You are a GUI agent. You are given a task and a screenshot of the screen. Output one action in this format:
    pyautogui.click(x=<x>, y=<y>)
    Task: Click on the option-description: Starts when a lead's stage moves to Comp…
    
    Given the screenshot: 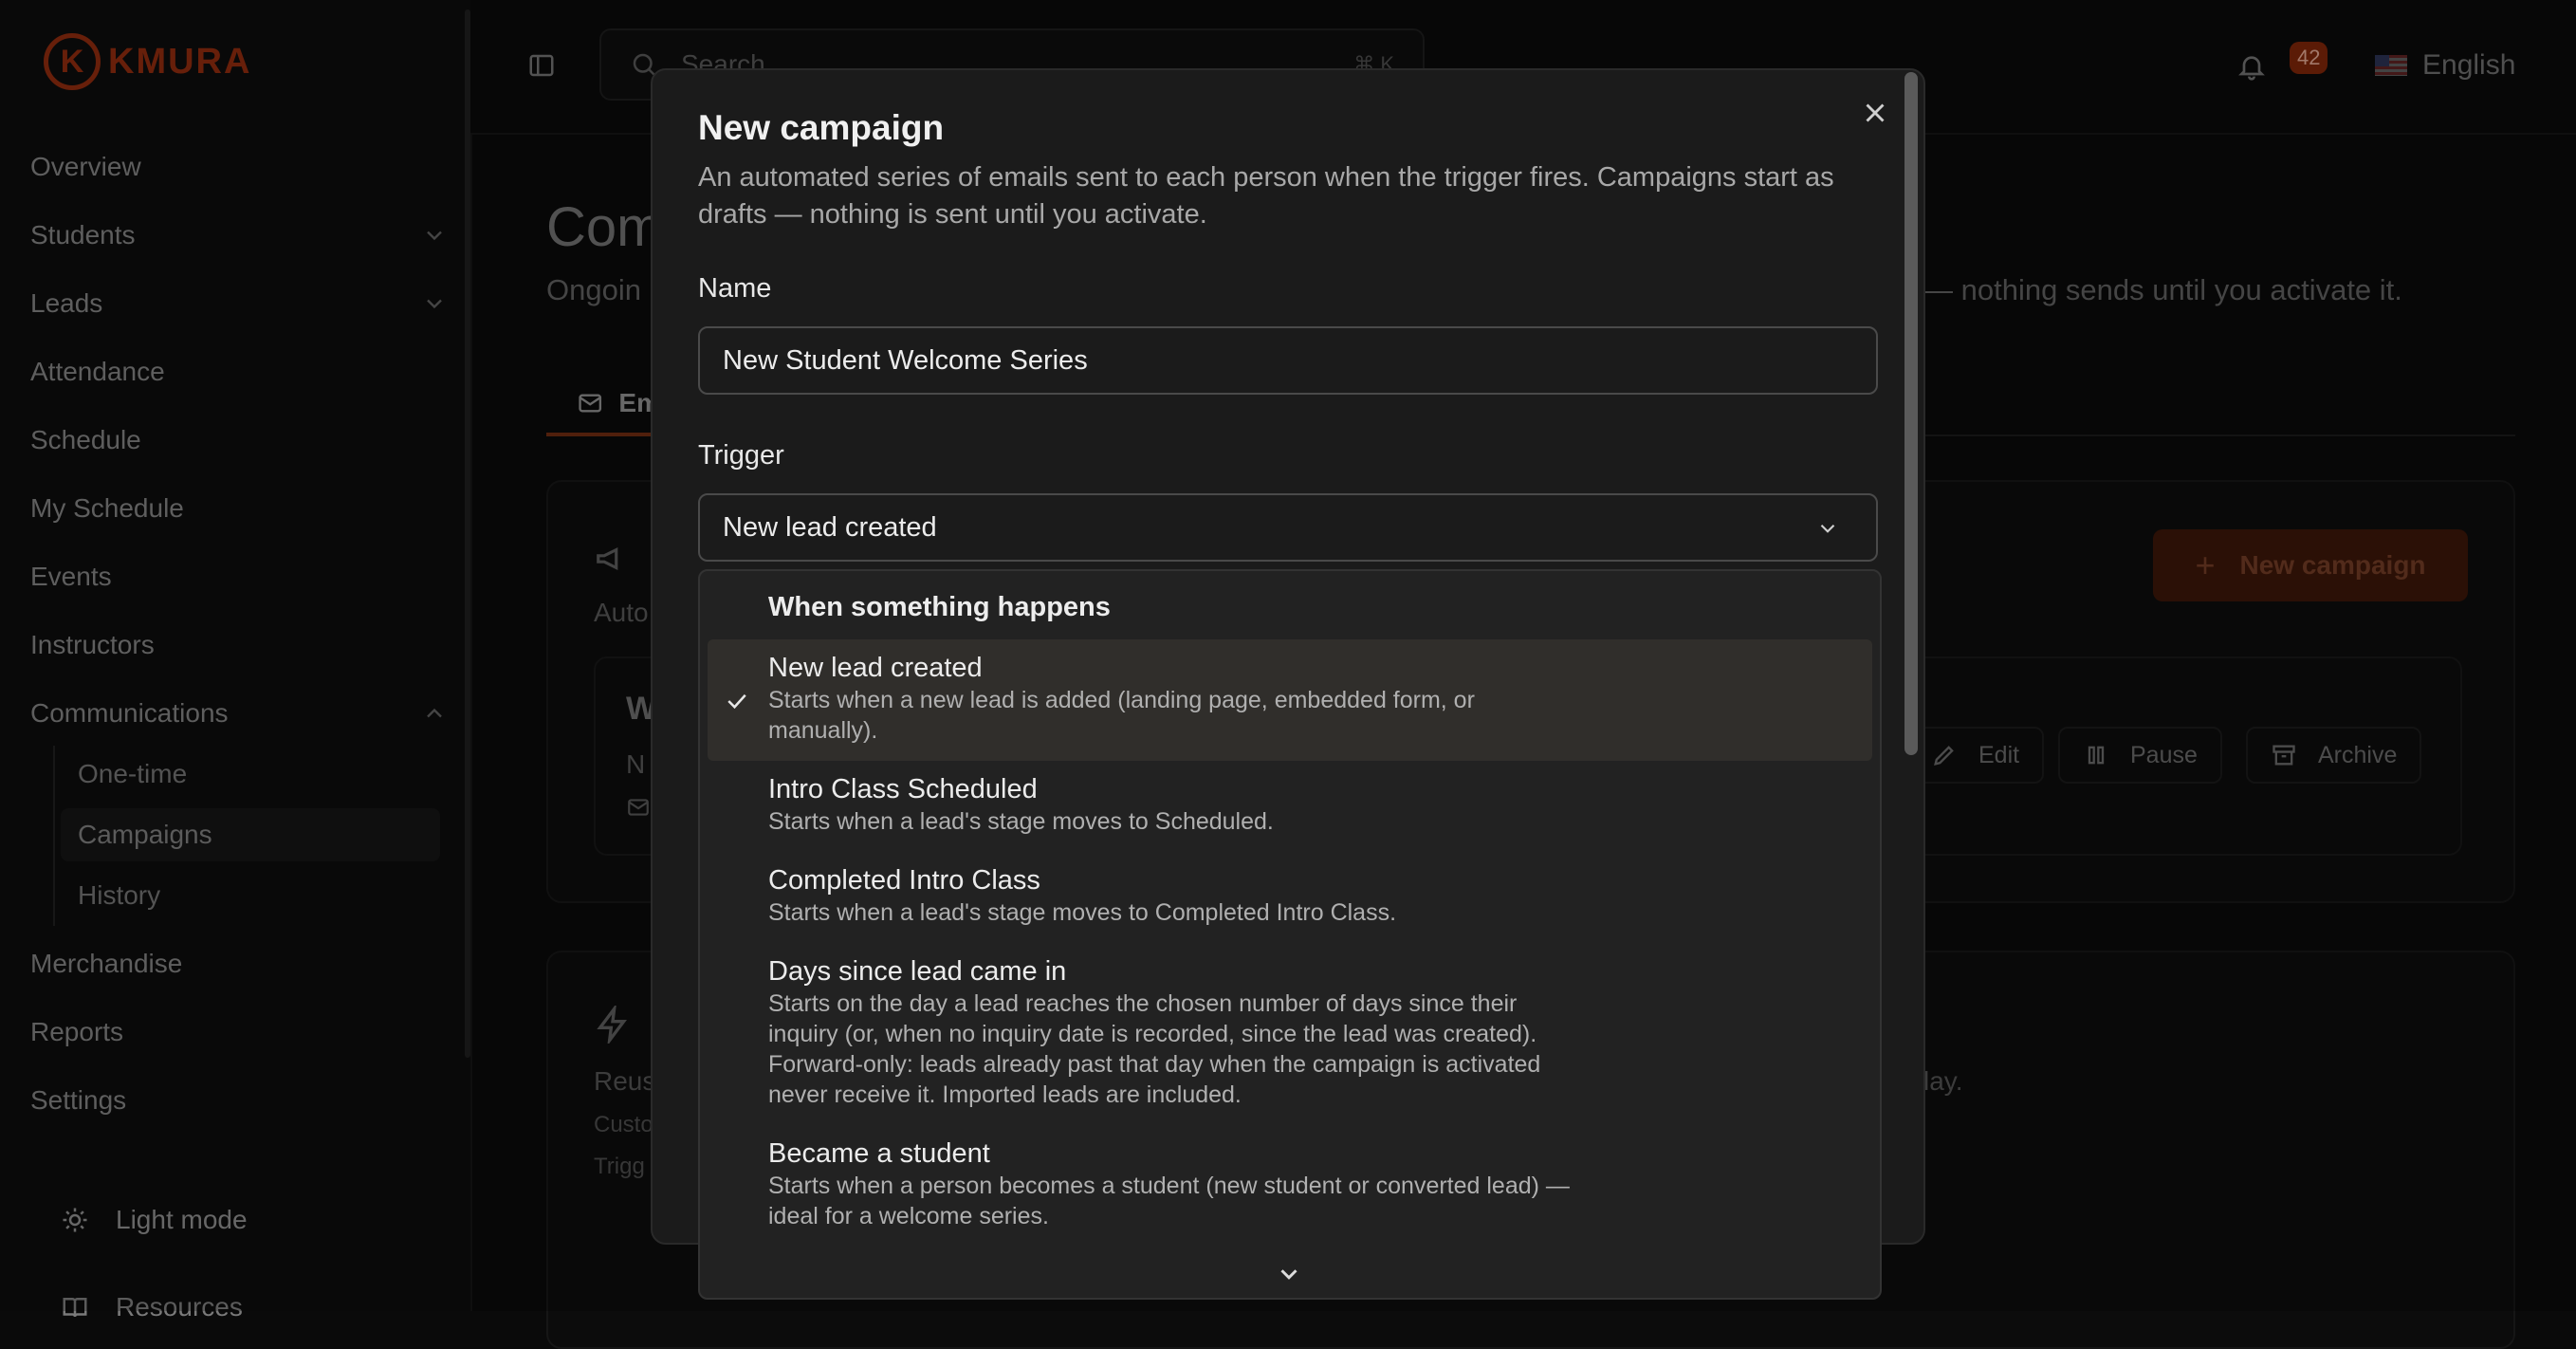 What is the action you would take?
    pyautogui.click(x=1082, y=913)
    